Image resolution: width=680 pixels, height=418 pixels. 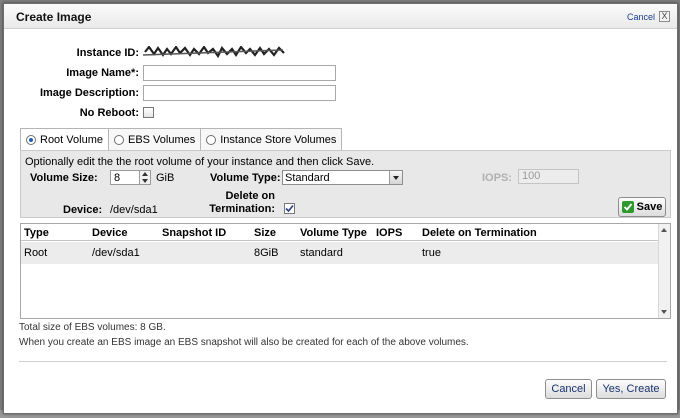 I want to click on tab-label: Instance Store Volumes, so click(x=278, y=139).